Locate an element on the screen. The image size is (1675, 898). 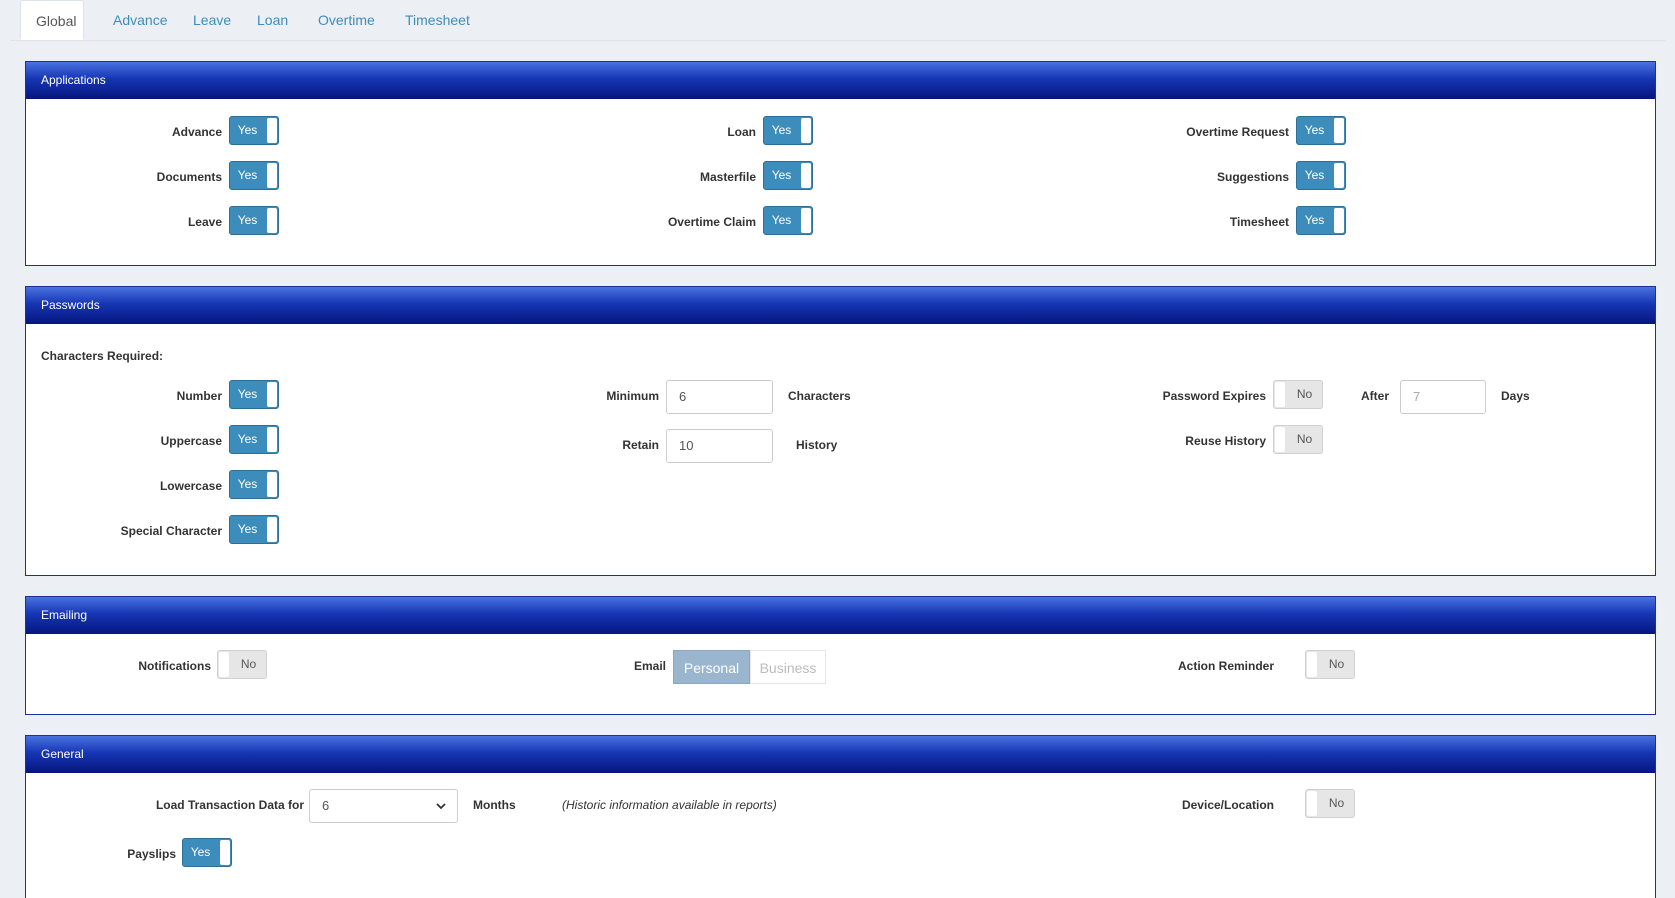
general-header: General is located at coordinates (840, 754).